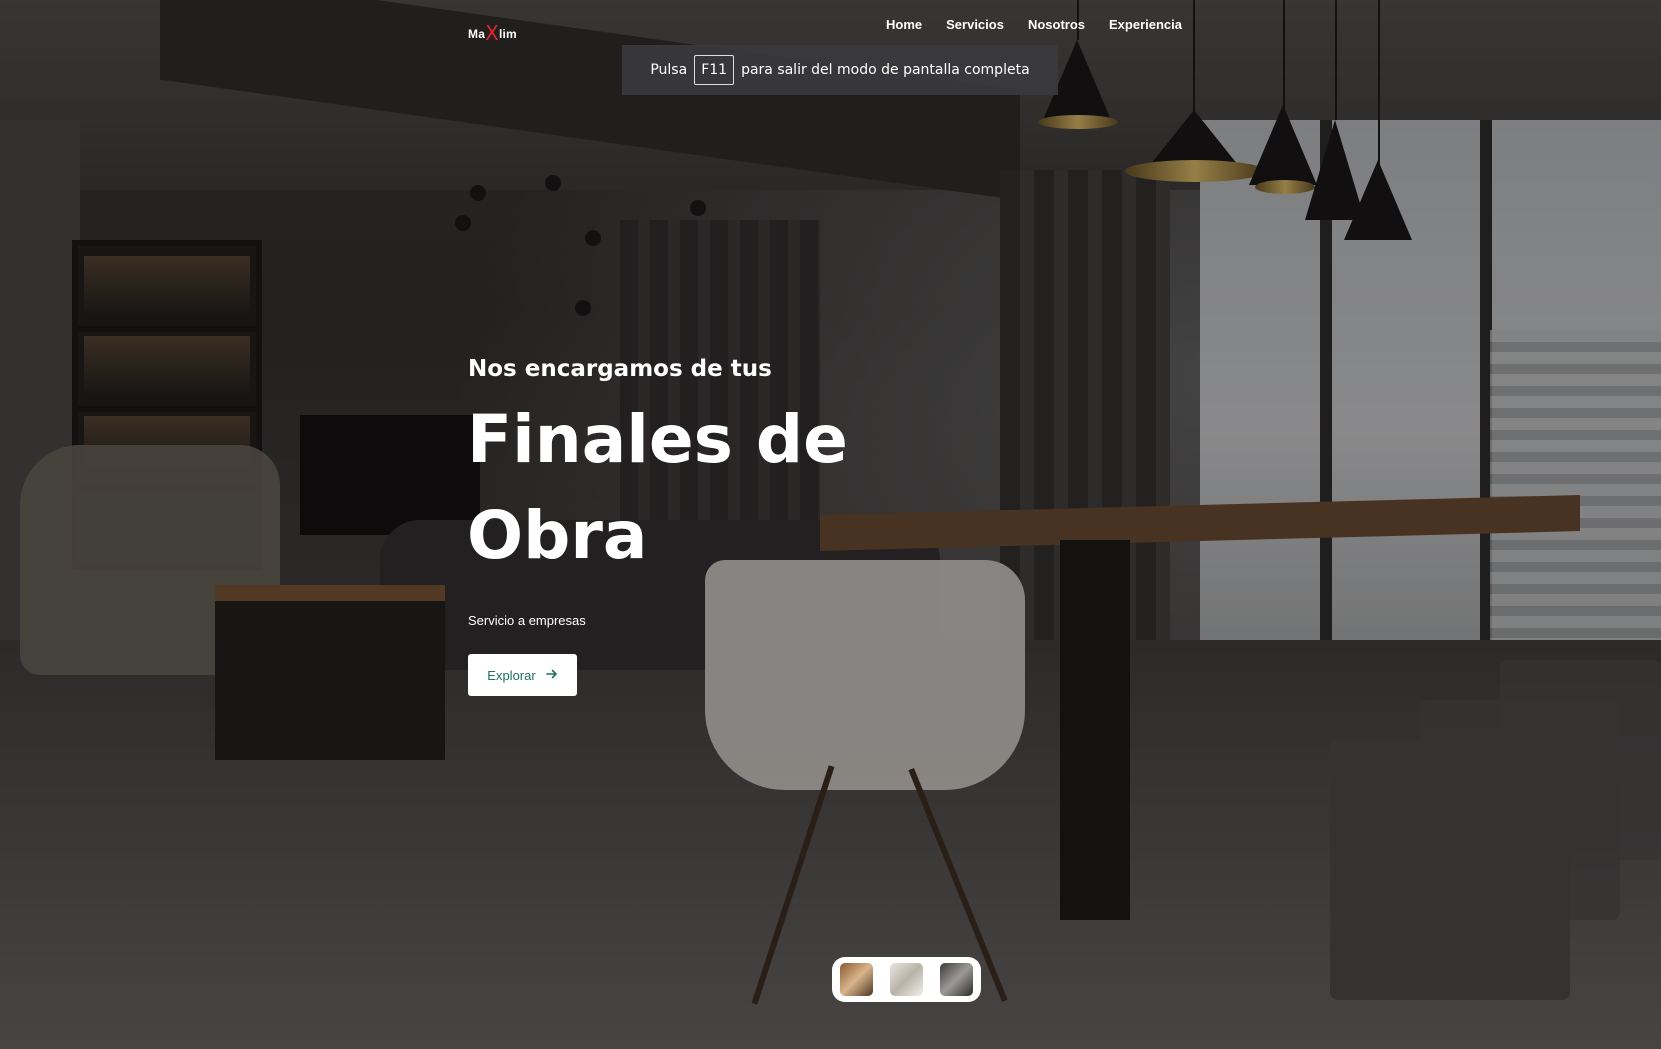 The height and width of the screenshot is (1049, 1661). Describe the element at coordinates (975, 24) in the screenshot. I see `nav-link-servicios: Servicios` at that location.